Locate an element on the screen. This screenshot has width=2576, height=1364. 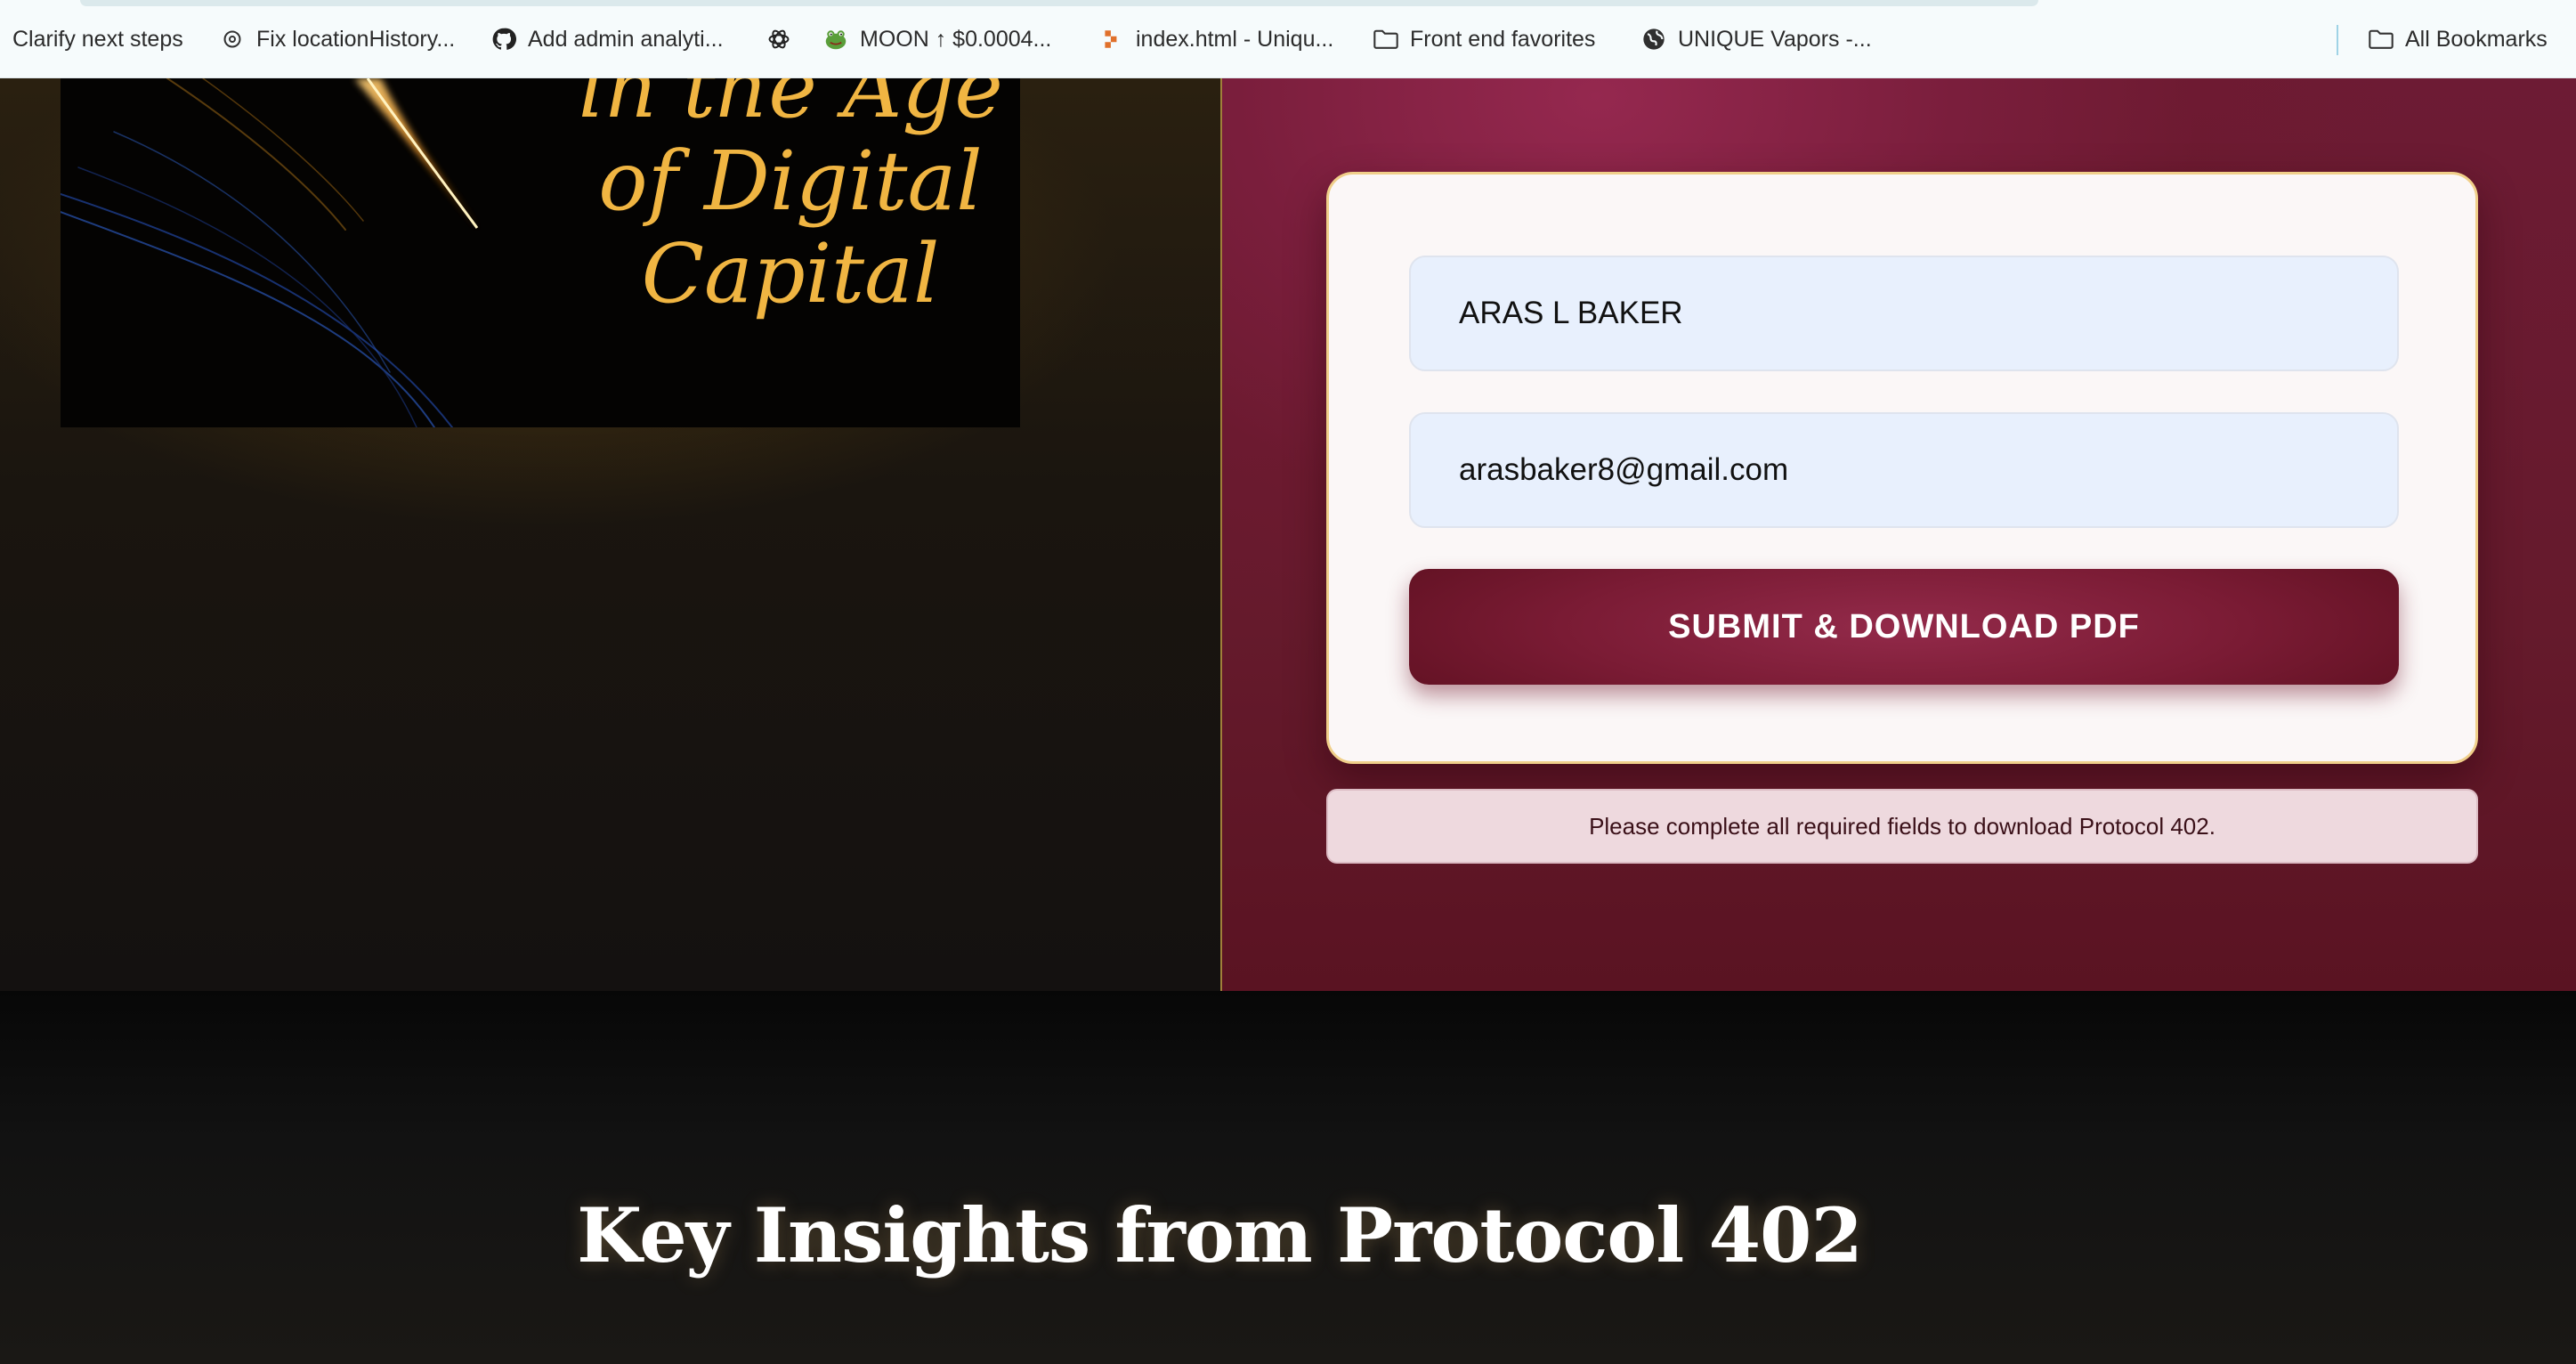
bookmark-label: Front end favorites is located at coordinates (1503, 39).